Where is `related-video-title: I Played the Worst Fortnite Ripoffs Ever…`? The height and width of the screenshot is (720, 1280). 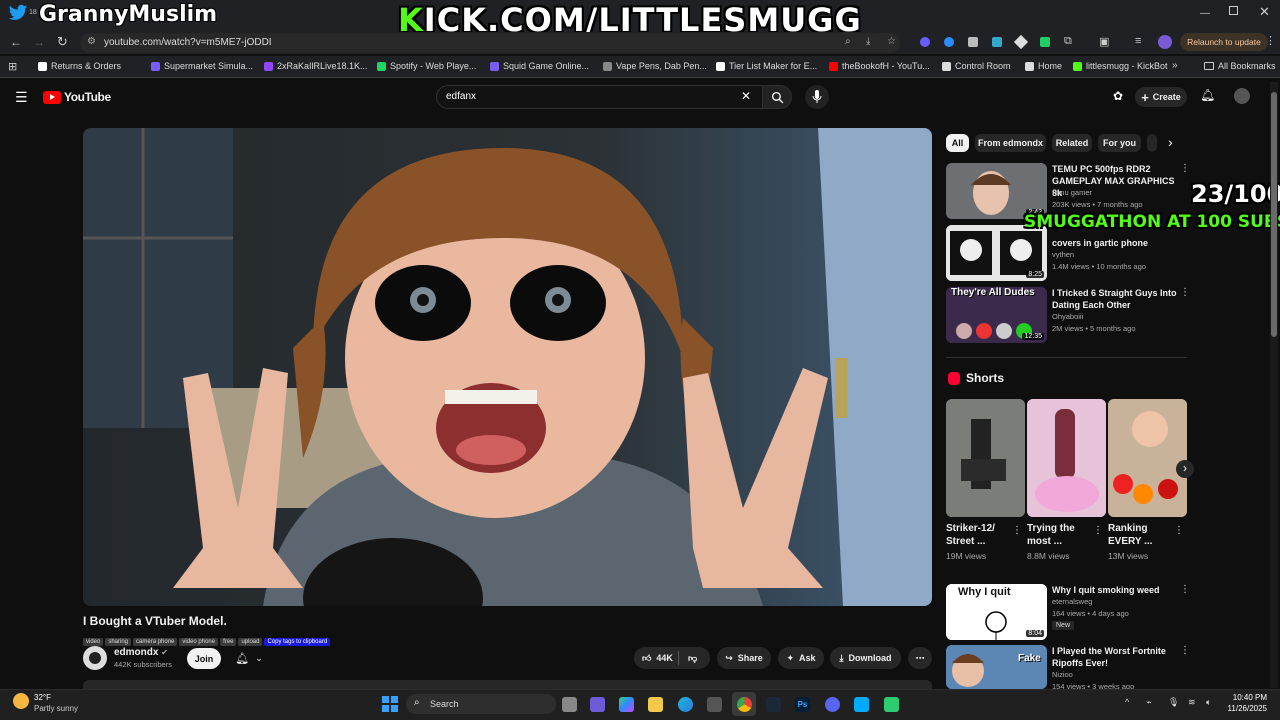 related-video-title: I Played the Worst Fortnite Ripoffs Ever… is located at coordinates (1114, 657).